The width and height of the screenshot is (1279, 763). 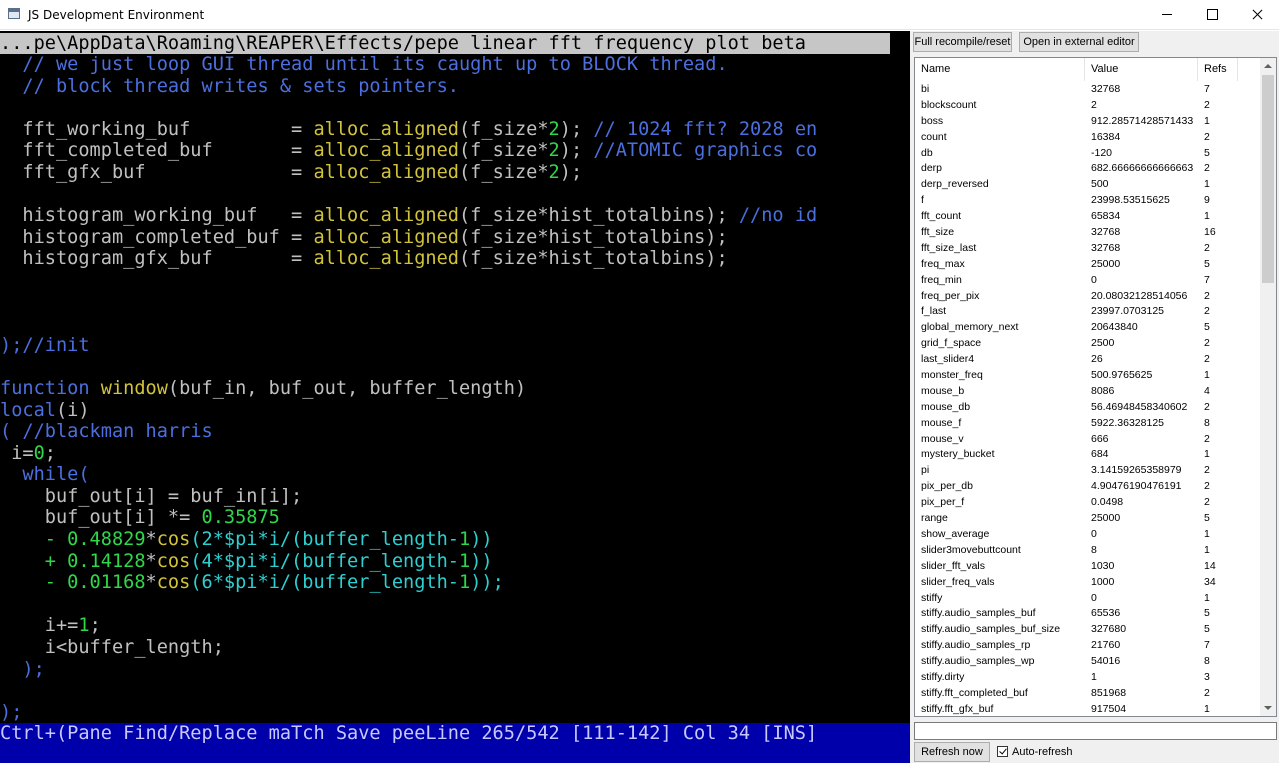 I want to click on variable-row: global_memory_next 20643840 5, so click(x=1087, y=328).